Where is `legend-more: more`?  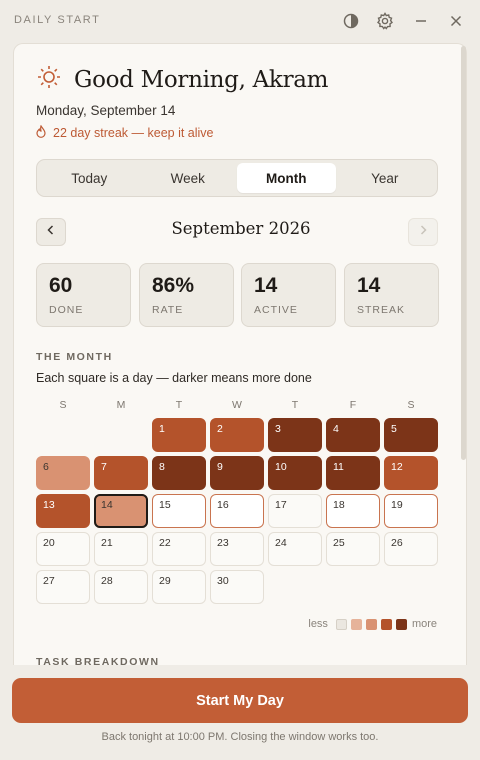 legend-more: more is located at coordinates (424, 624).